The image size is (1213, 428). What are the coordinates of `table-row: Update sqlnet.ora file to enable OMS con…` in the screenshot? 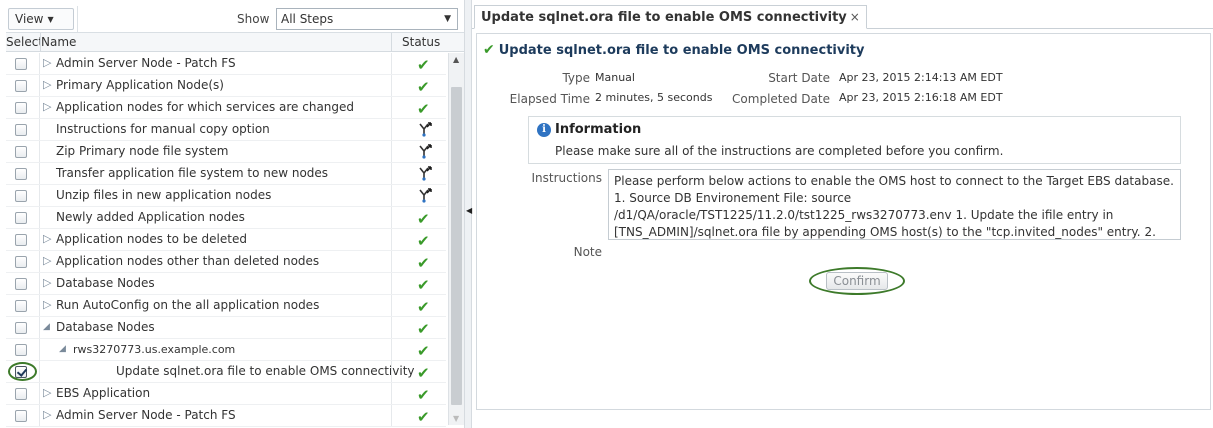 It's located at (226, 372).